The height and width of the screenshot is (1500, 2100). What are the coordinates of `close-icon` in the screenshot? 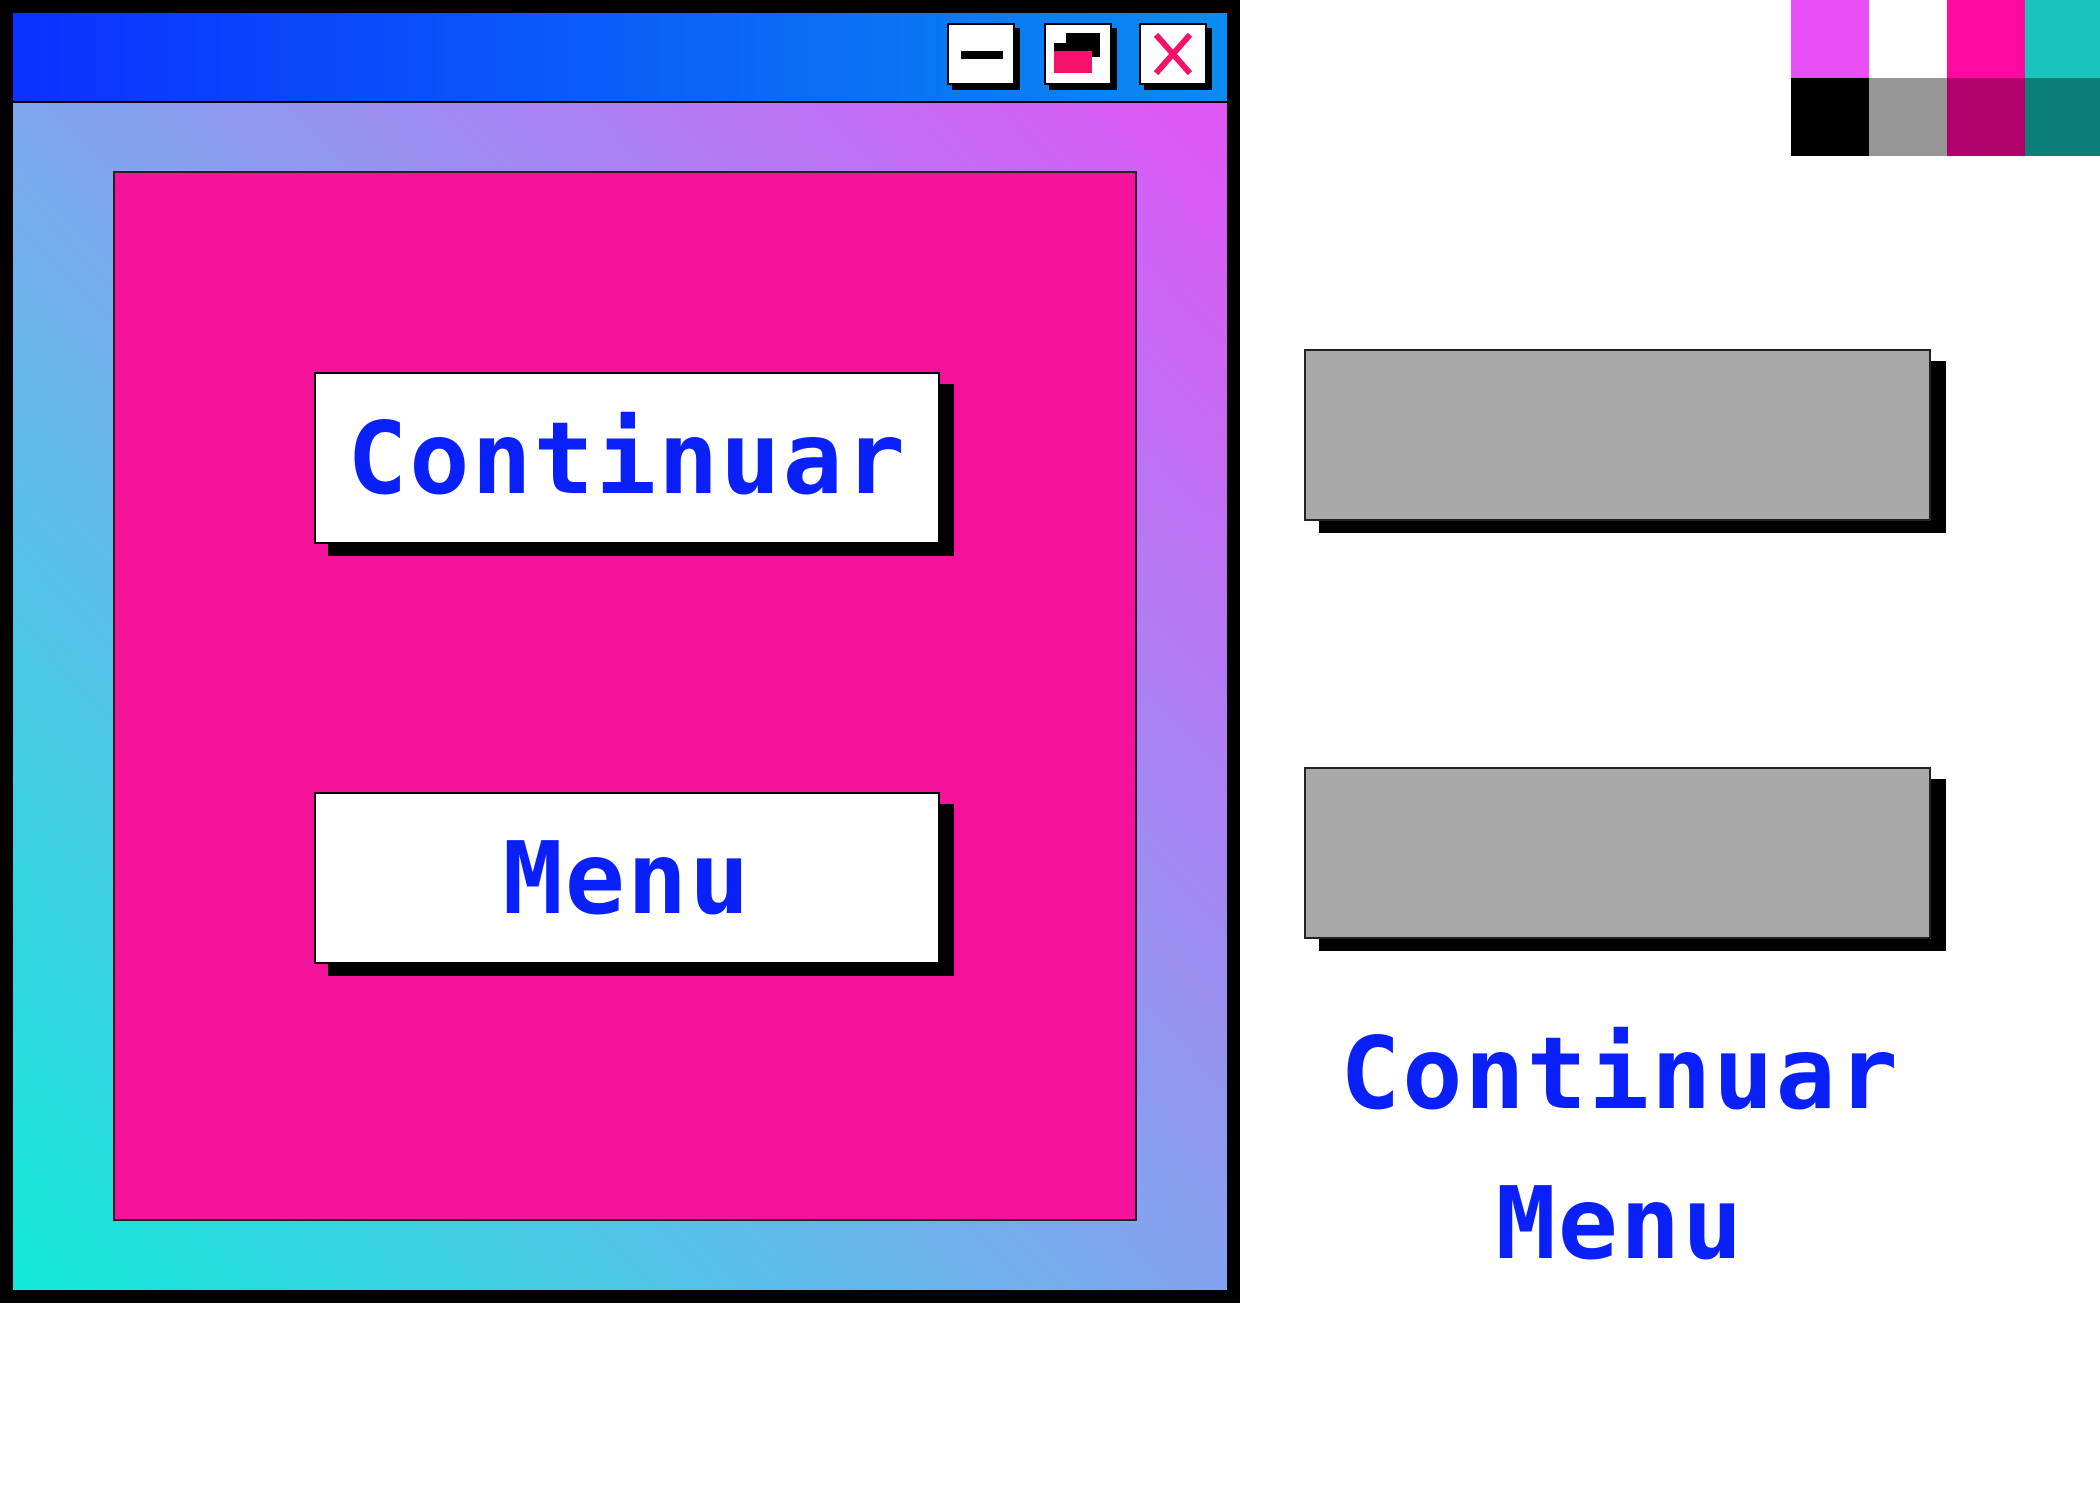 It's located at (1173, 54).